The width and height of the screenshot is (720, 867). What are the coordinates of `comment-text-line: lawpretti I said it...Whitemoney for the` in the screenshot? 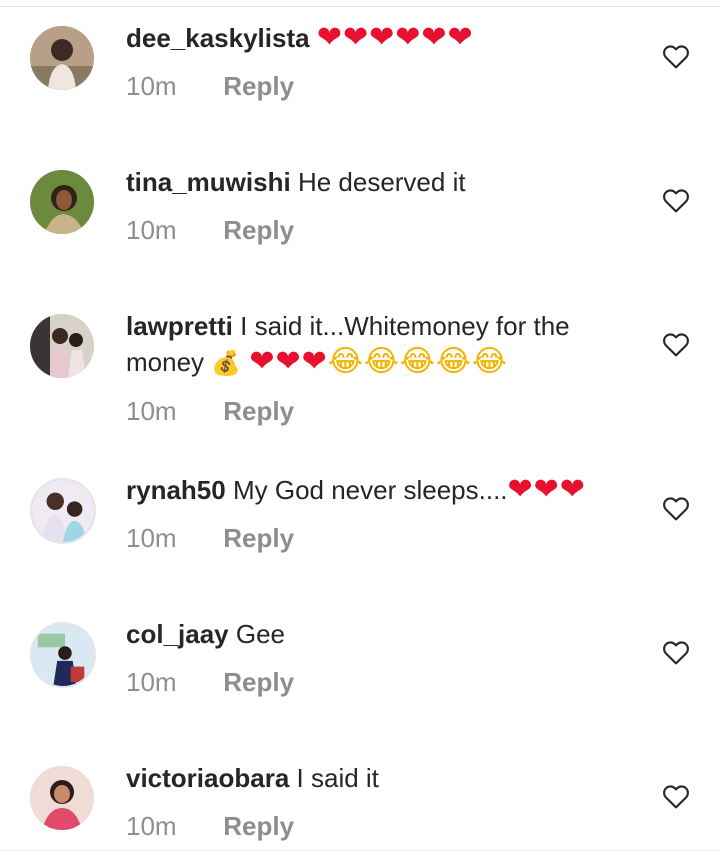 It's located at (381, 326).